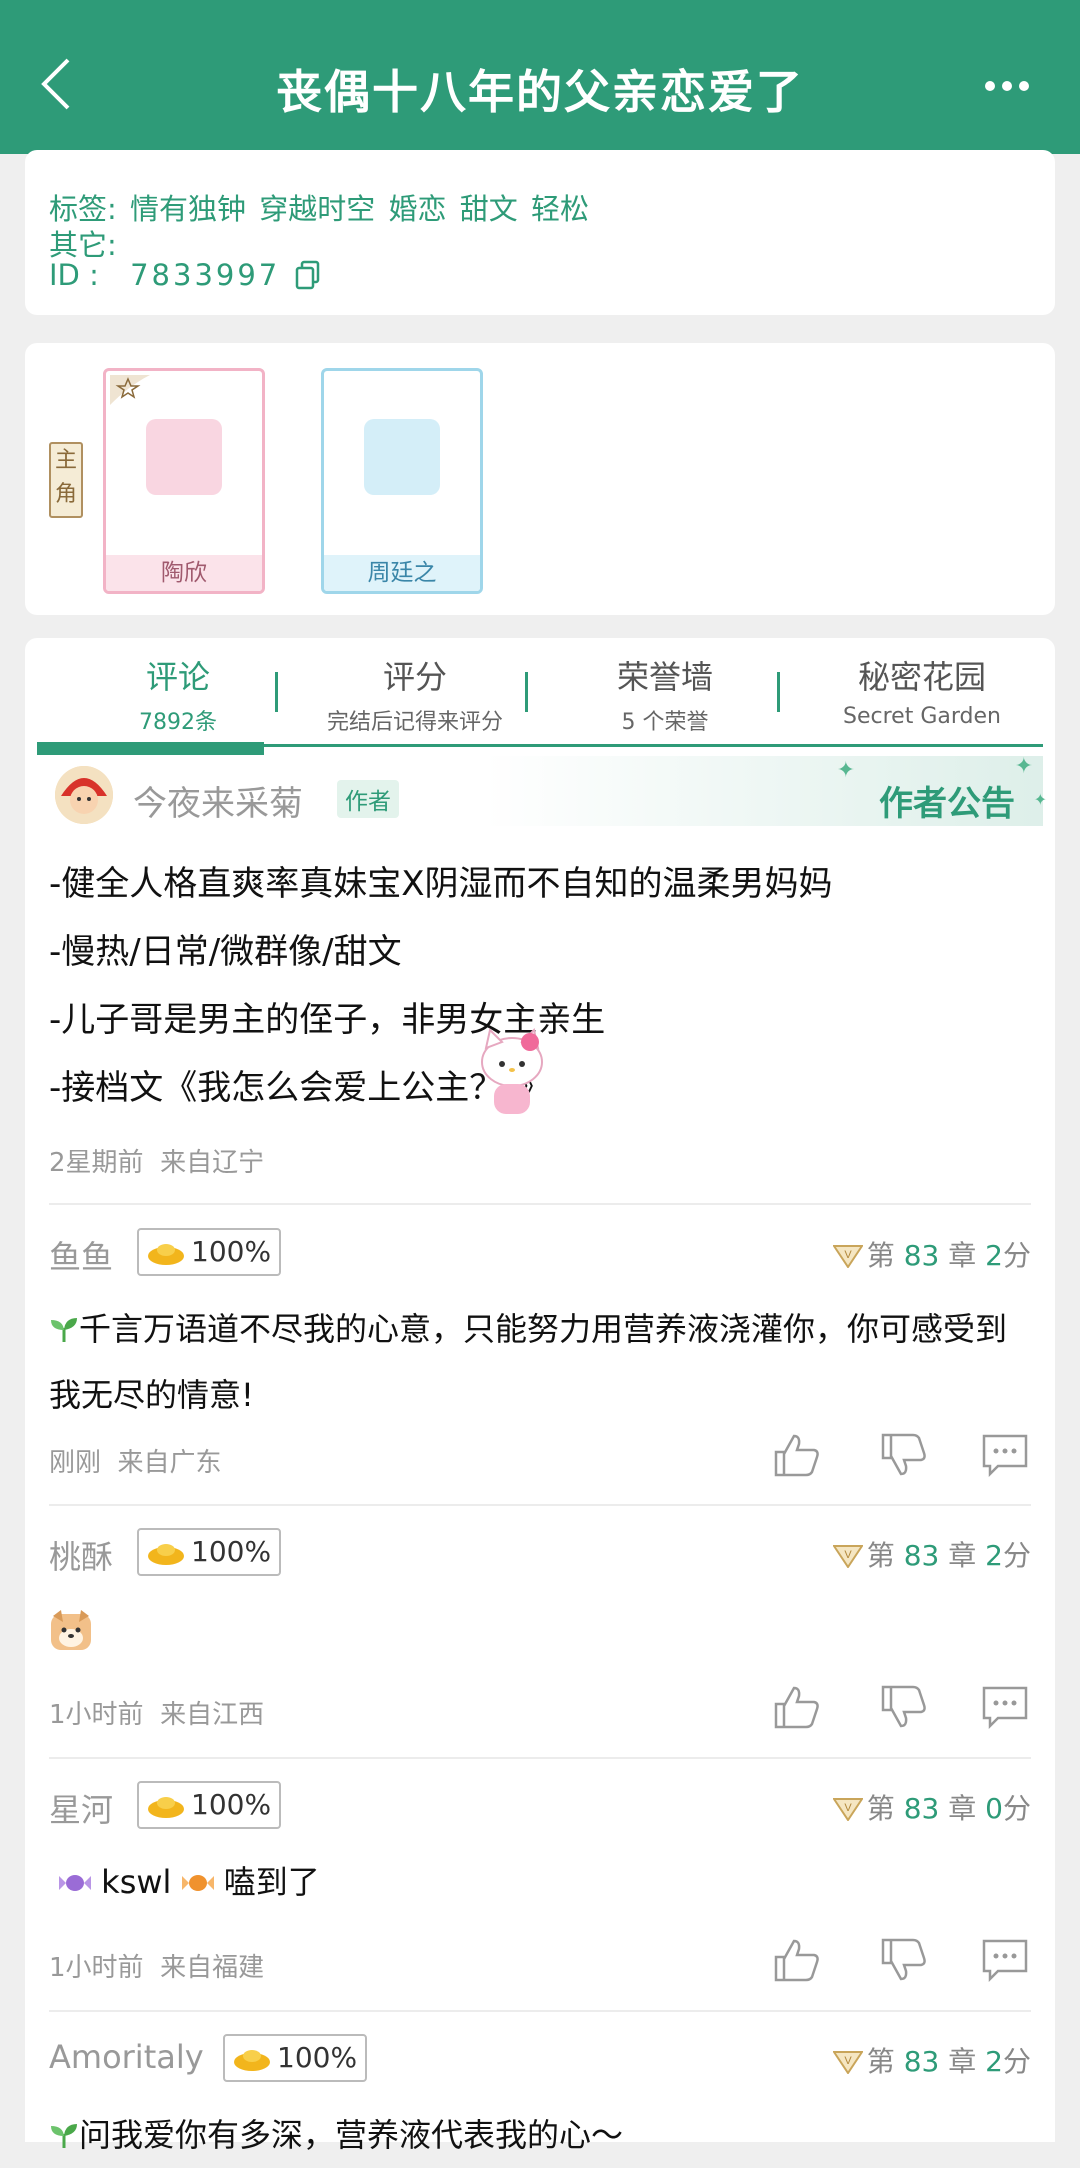 Image resolution: width=1080 pixels, height=2168 pixels. What do you see at coordinates (225, 952) in the screenshot?
I see `notice-line: -慢热/日常/微群像/甜文` at bounding box center [225, 952].